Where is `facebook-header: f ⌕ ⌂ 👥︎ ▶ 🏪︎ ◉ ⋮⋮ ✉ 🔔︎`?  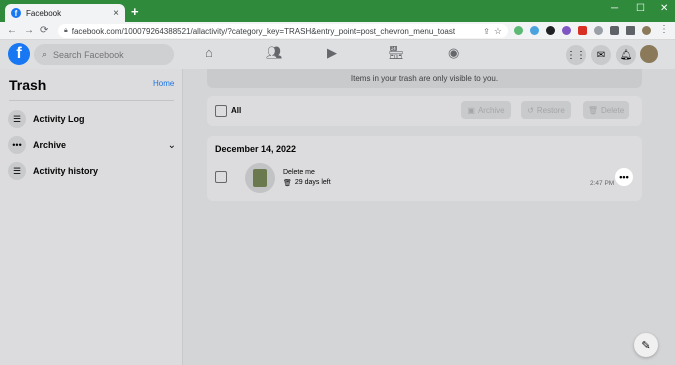 facebook-header: f ⌕ ⌂ 👥︎ ▶ 🏪︎ ◉ ⋮⋮ ✉ 🔔︎ is located at coordinates (337, 54).